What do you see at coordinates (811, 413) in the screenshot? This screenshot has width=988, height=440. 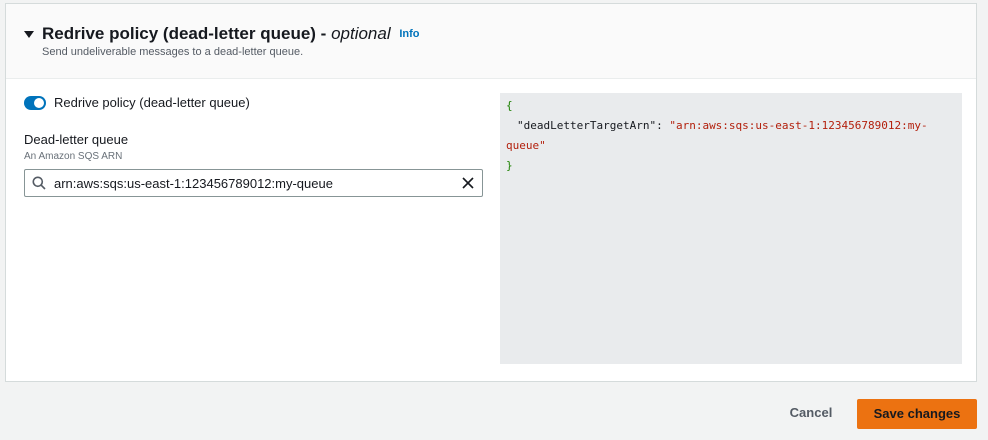 I see `cancel-button: Cancel` at bounding box center [811, 413].